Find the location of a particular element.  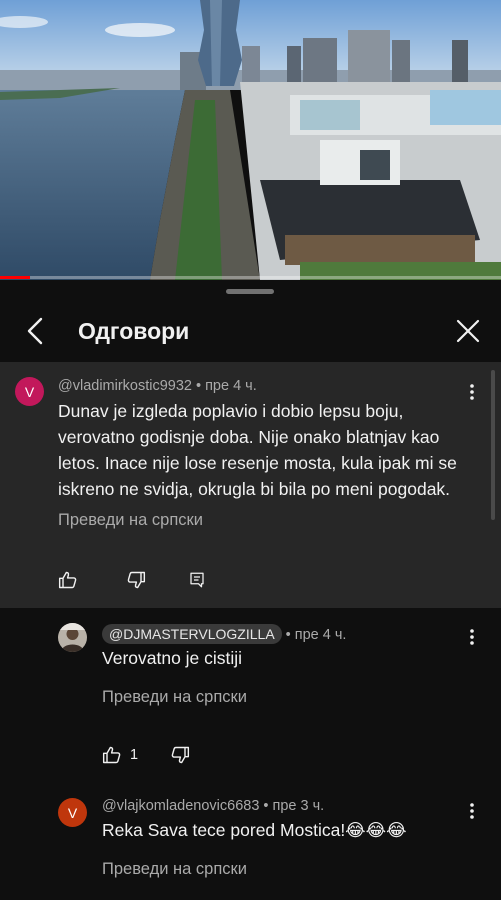

close-icon is located at coordinates (468, 331).